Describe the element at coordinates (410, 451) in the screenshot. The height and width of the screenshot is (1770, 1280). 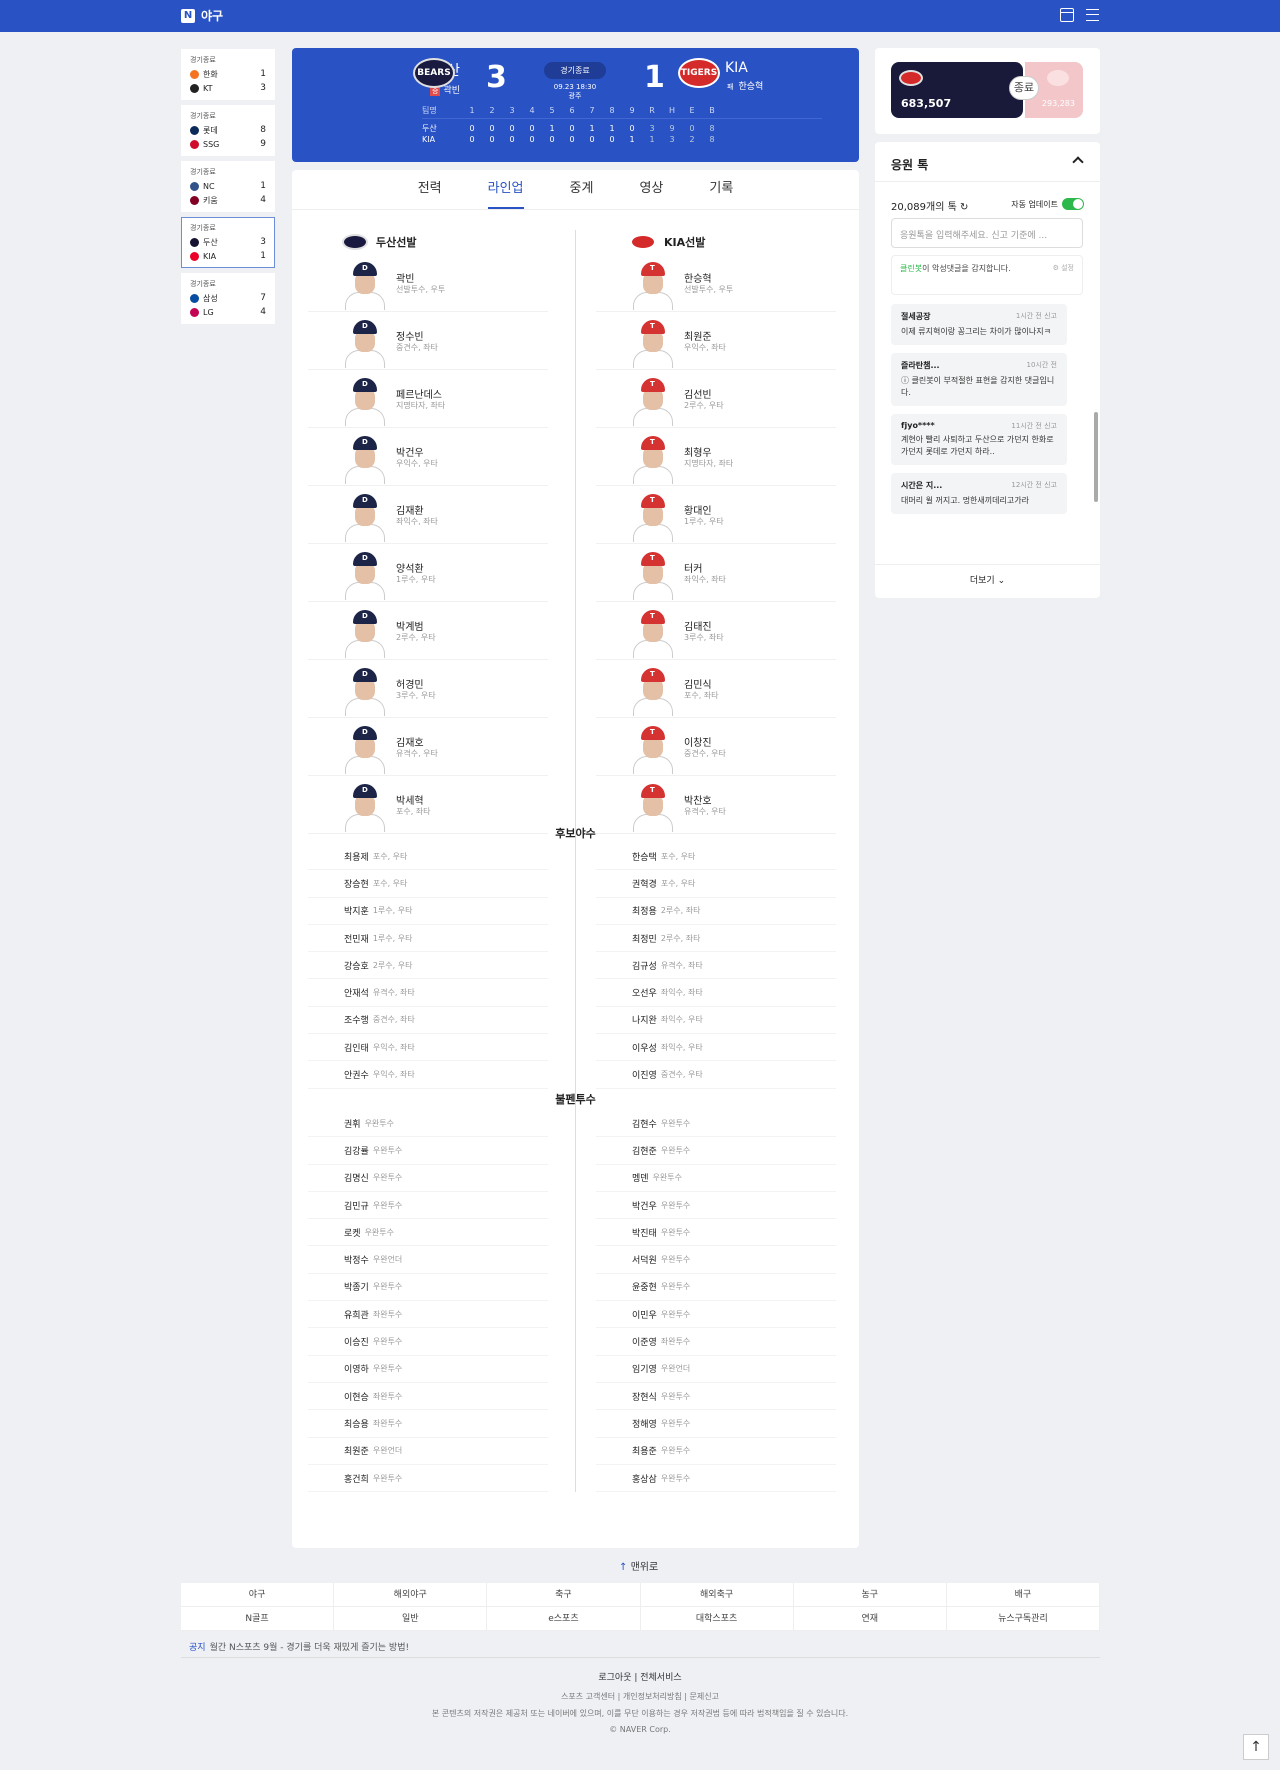
I see `player-name: 박건우` at that location.